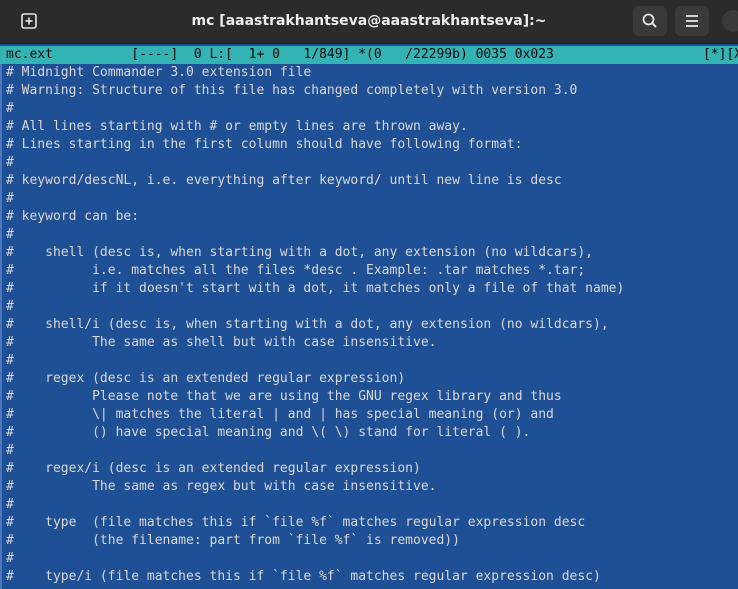  I want to click on close-button, so click(727, 21).